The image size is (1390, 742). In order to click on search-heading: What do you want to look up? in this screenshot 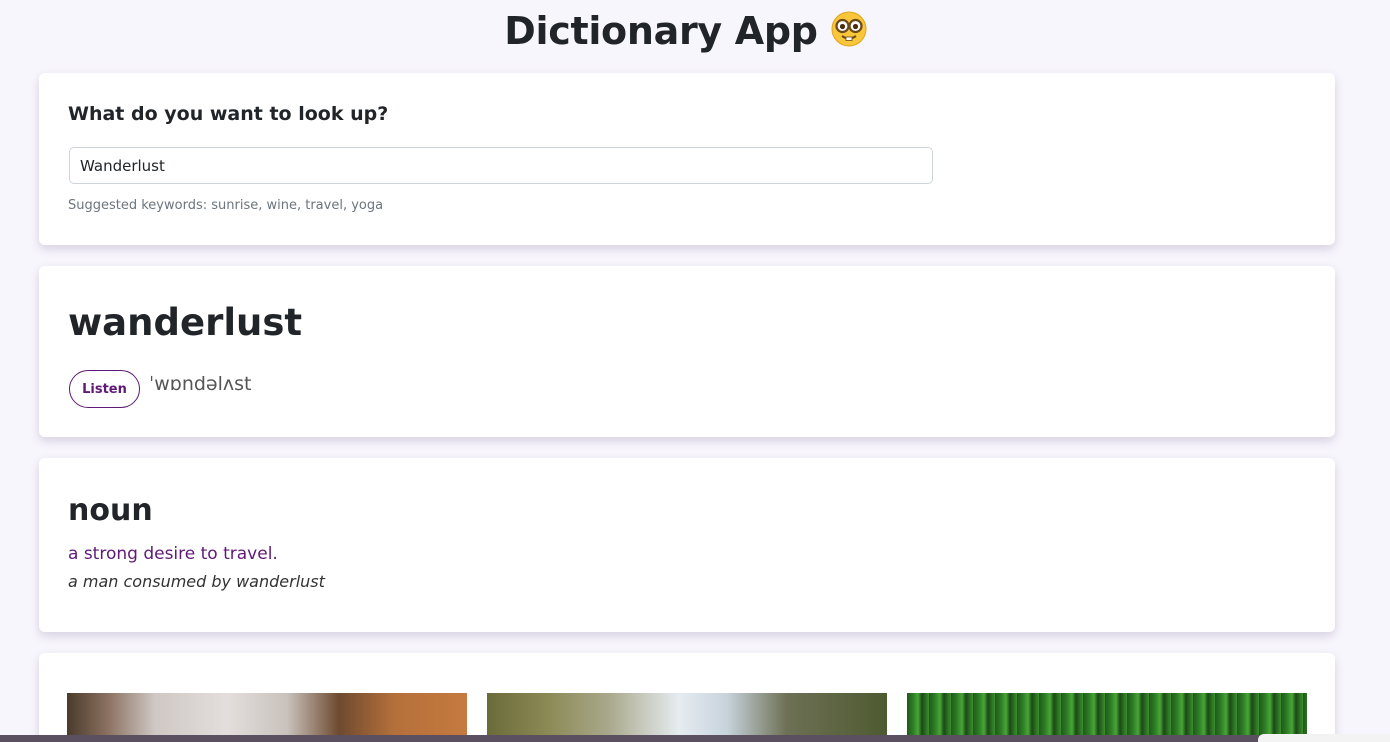, I will do `click(228, 114)`.